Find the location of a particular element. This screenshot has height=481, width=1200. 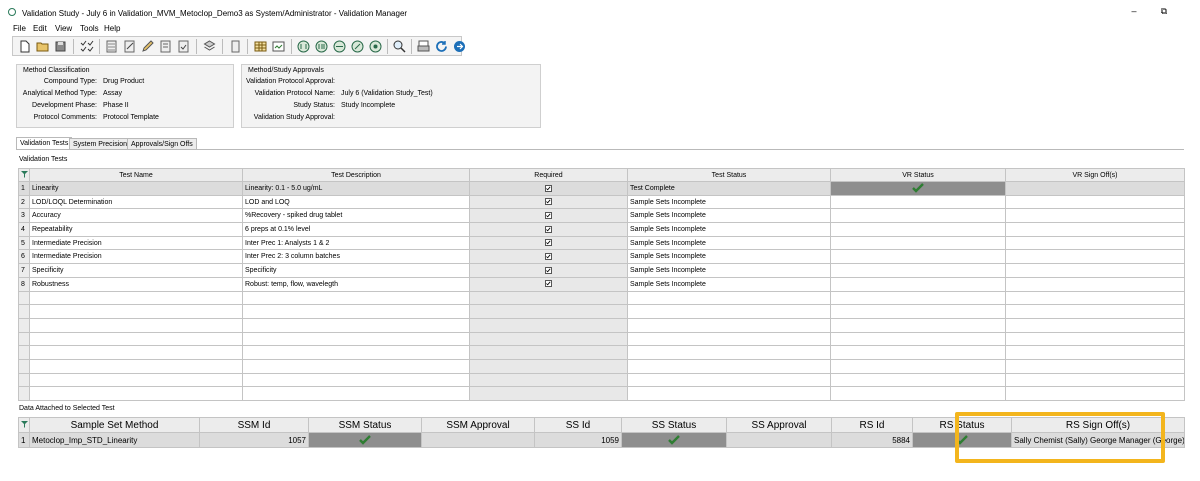

page-icon is located at coordinates (235, 46).